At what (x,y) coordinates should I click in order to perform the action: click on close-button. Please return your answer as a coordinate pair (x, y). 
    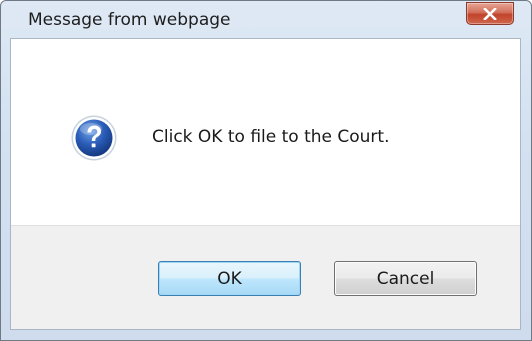
    Looking at the image, I should click on (490, 13).